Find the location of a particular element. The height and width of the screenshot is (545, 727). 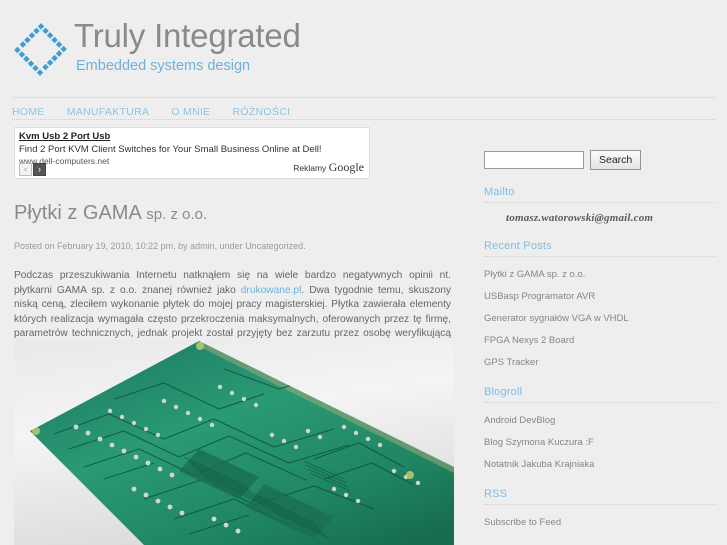

nav-item-o-mnie: O MNIE is located at coordinates (190, 111).